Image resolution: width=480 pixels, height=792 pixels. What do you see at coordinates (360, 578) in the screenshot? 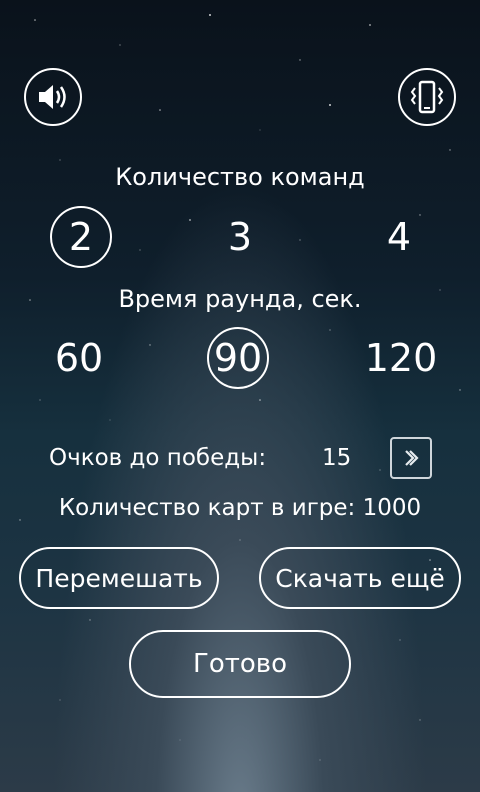
I see `download-more-button: Скачать ещё` at bounding box center [360, 578].